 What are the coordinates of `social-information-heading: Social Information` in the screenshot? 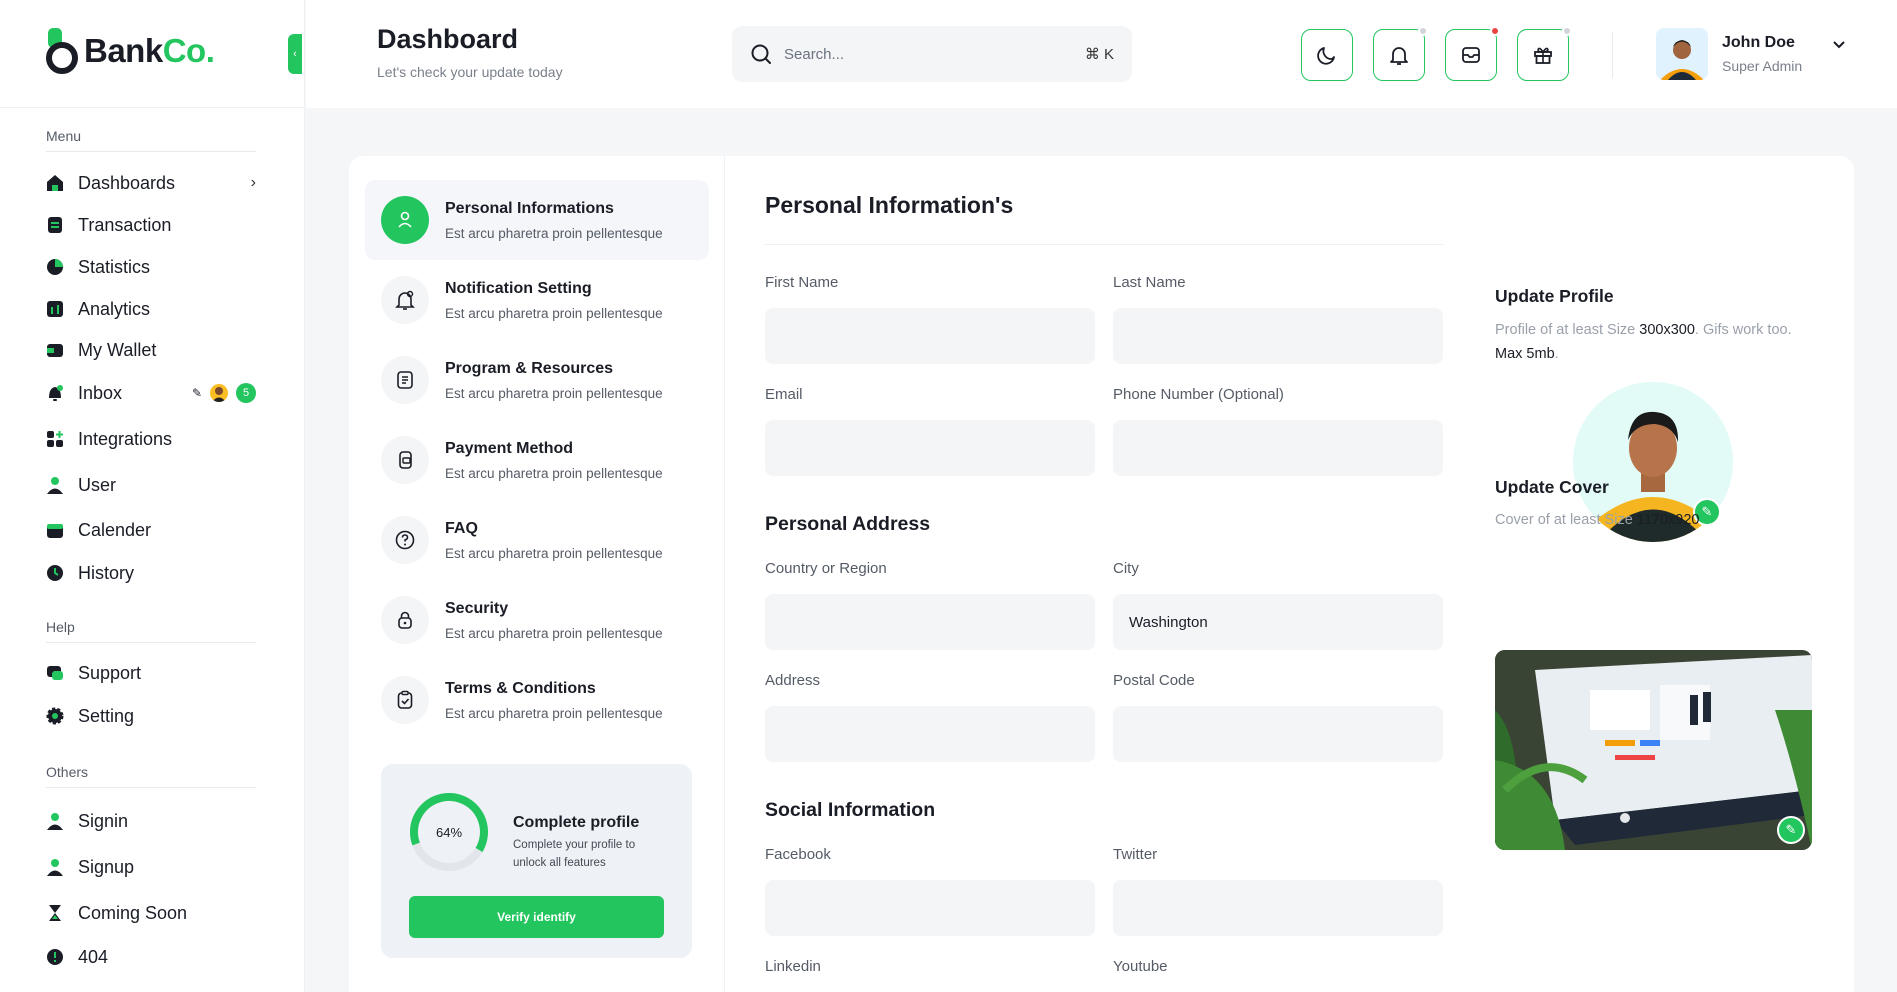 It's located at (850, 810).